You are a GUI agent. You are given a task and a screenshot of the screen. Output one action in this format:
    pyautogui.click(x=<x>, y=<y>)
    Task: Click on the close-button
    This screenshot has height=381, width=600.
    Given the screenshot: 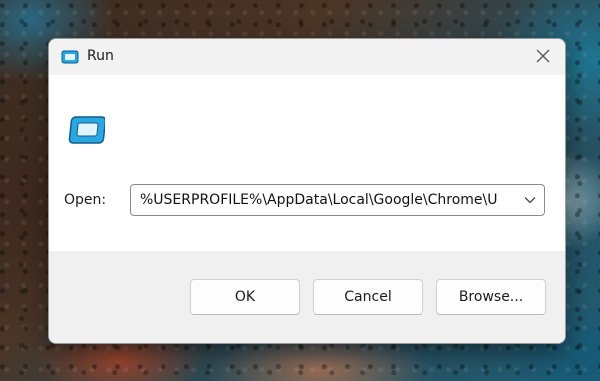 What is the action you would take?
    pyautogui.click(x=543, y=57)
    